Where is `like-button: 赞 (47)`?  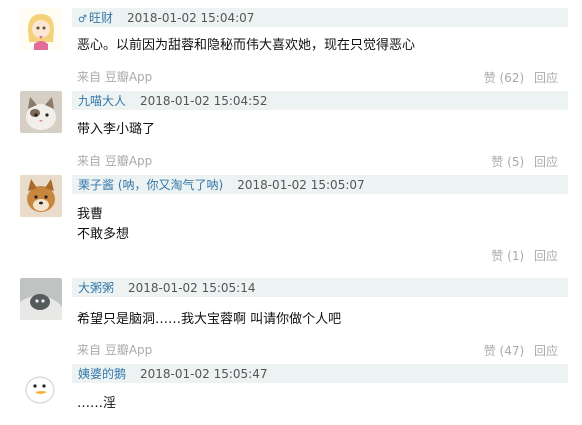 like-button: 赞 (47) is located at coordinates (504, 351).